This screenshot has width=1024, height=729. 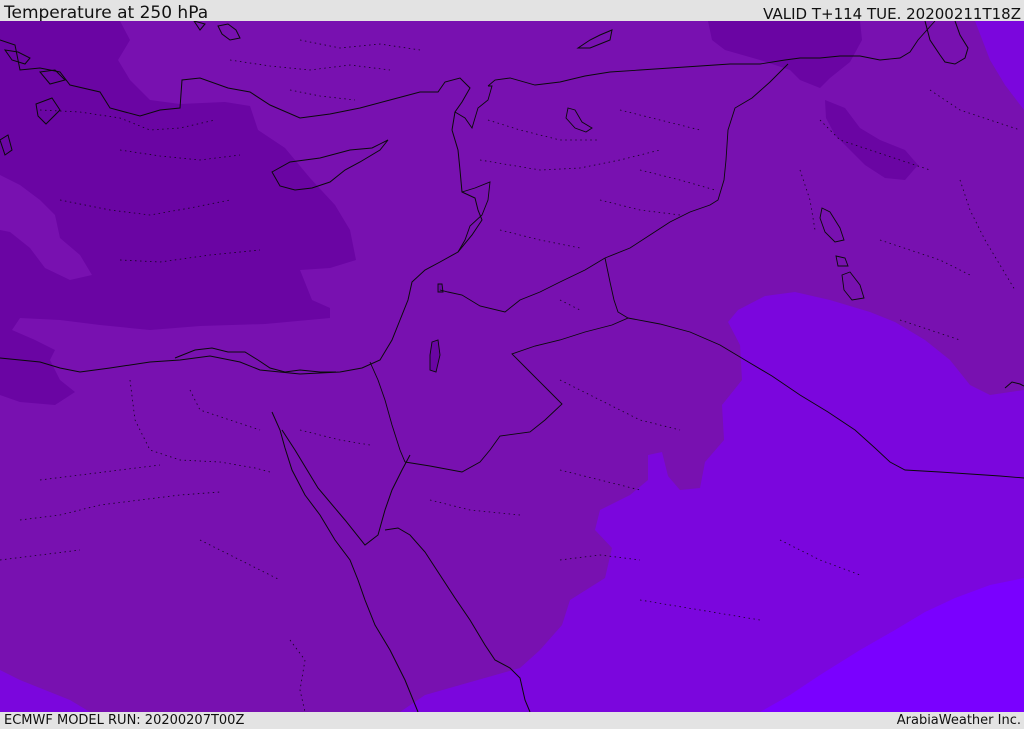 I want to click on credit-label: ArabiaWeather Inc., so click(x=958, y=720).